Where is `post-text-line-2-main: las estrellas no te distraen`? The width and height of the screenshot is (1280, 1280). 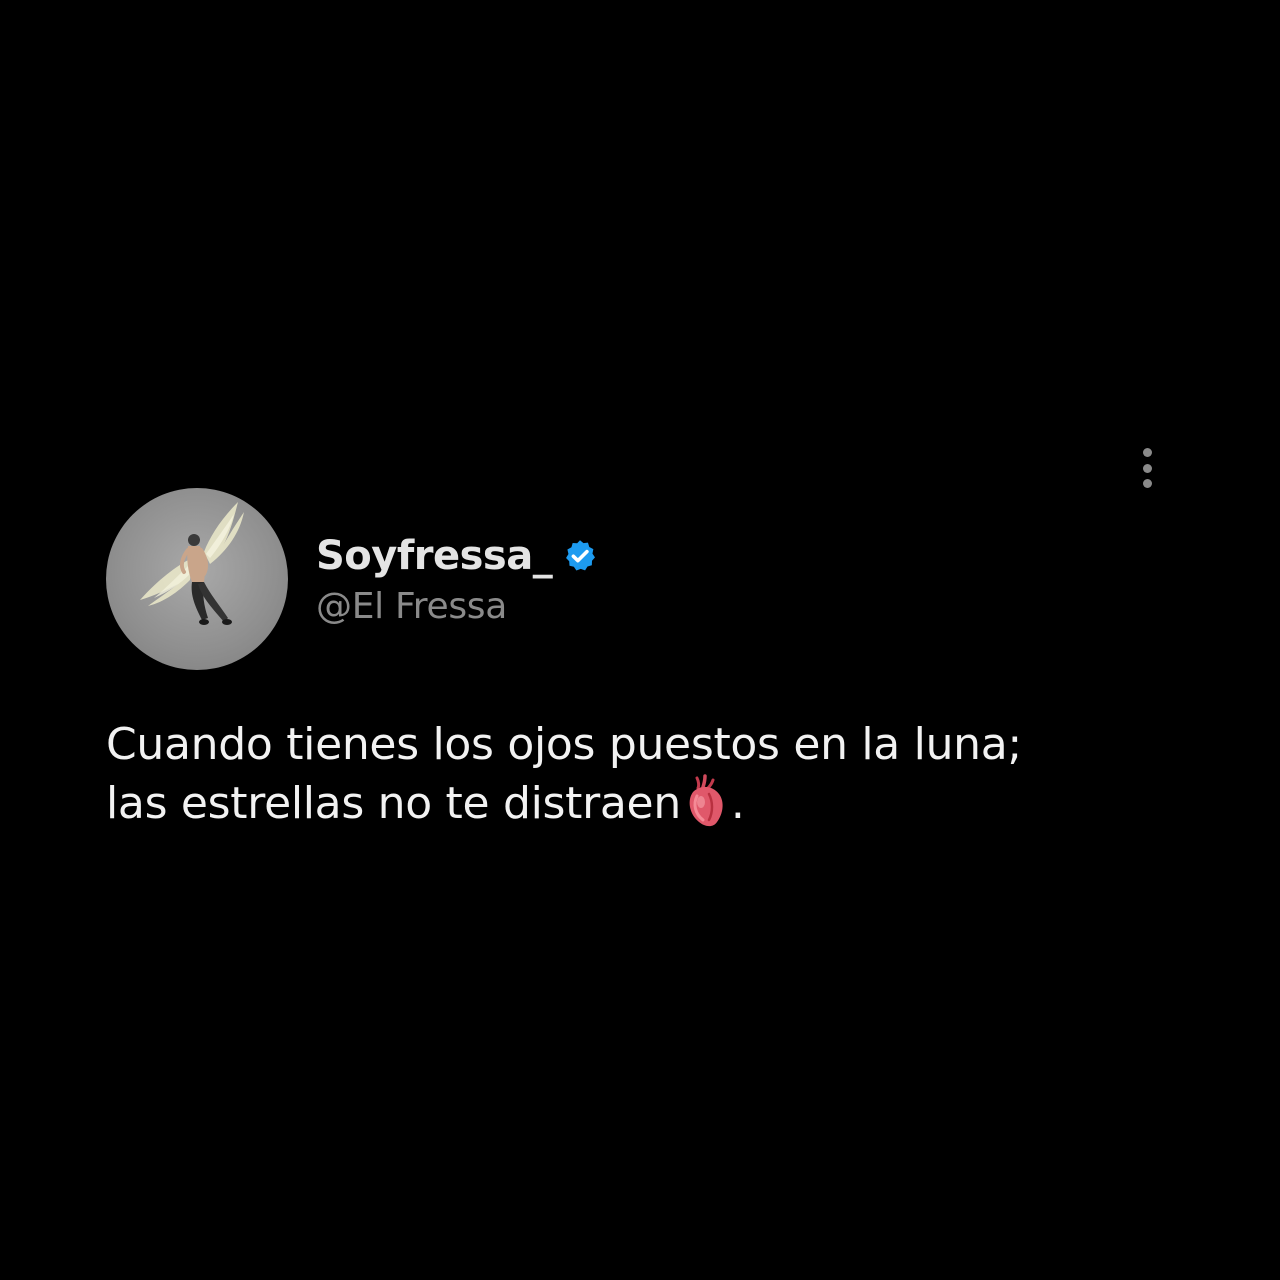 post-text-line-2-main: las estrellas no te distraen is located at coordinates (393, 803).